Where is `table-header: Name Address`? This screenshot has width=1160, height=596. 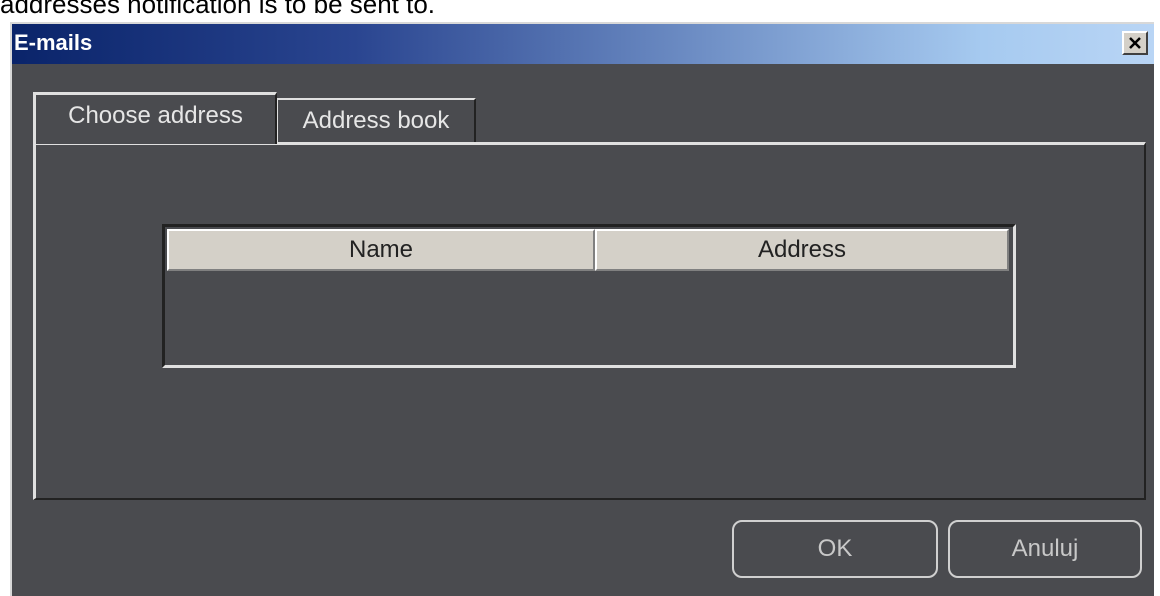
table-header: Name Address is located at coordinates (588, 250).